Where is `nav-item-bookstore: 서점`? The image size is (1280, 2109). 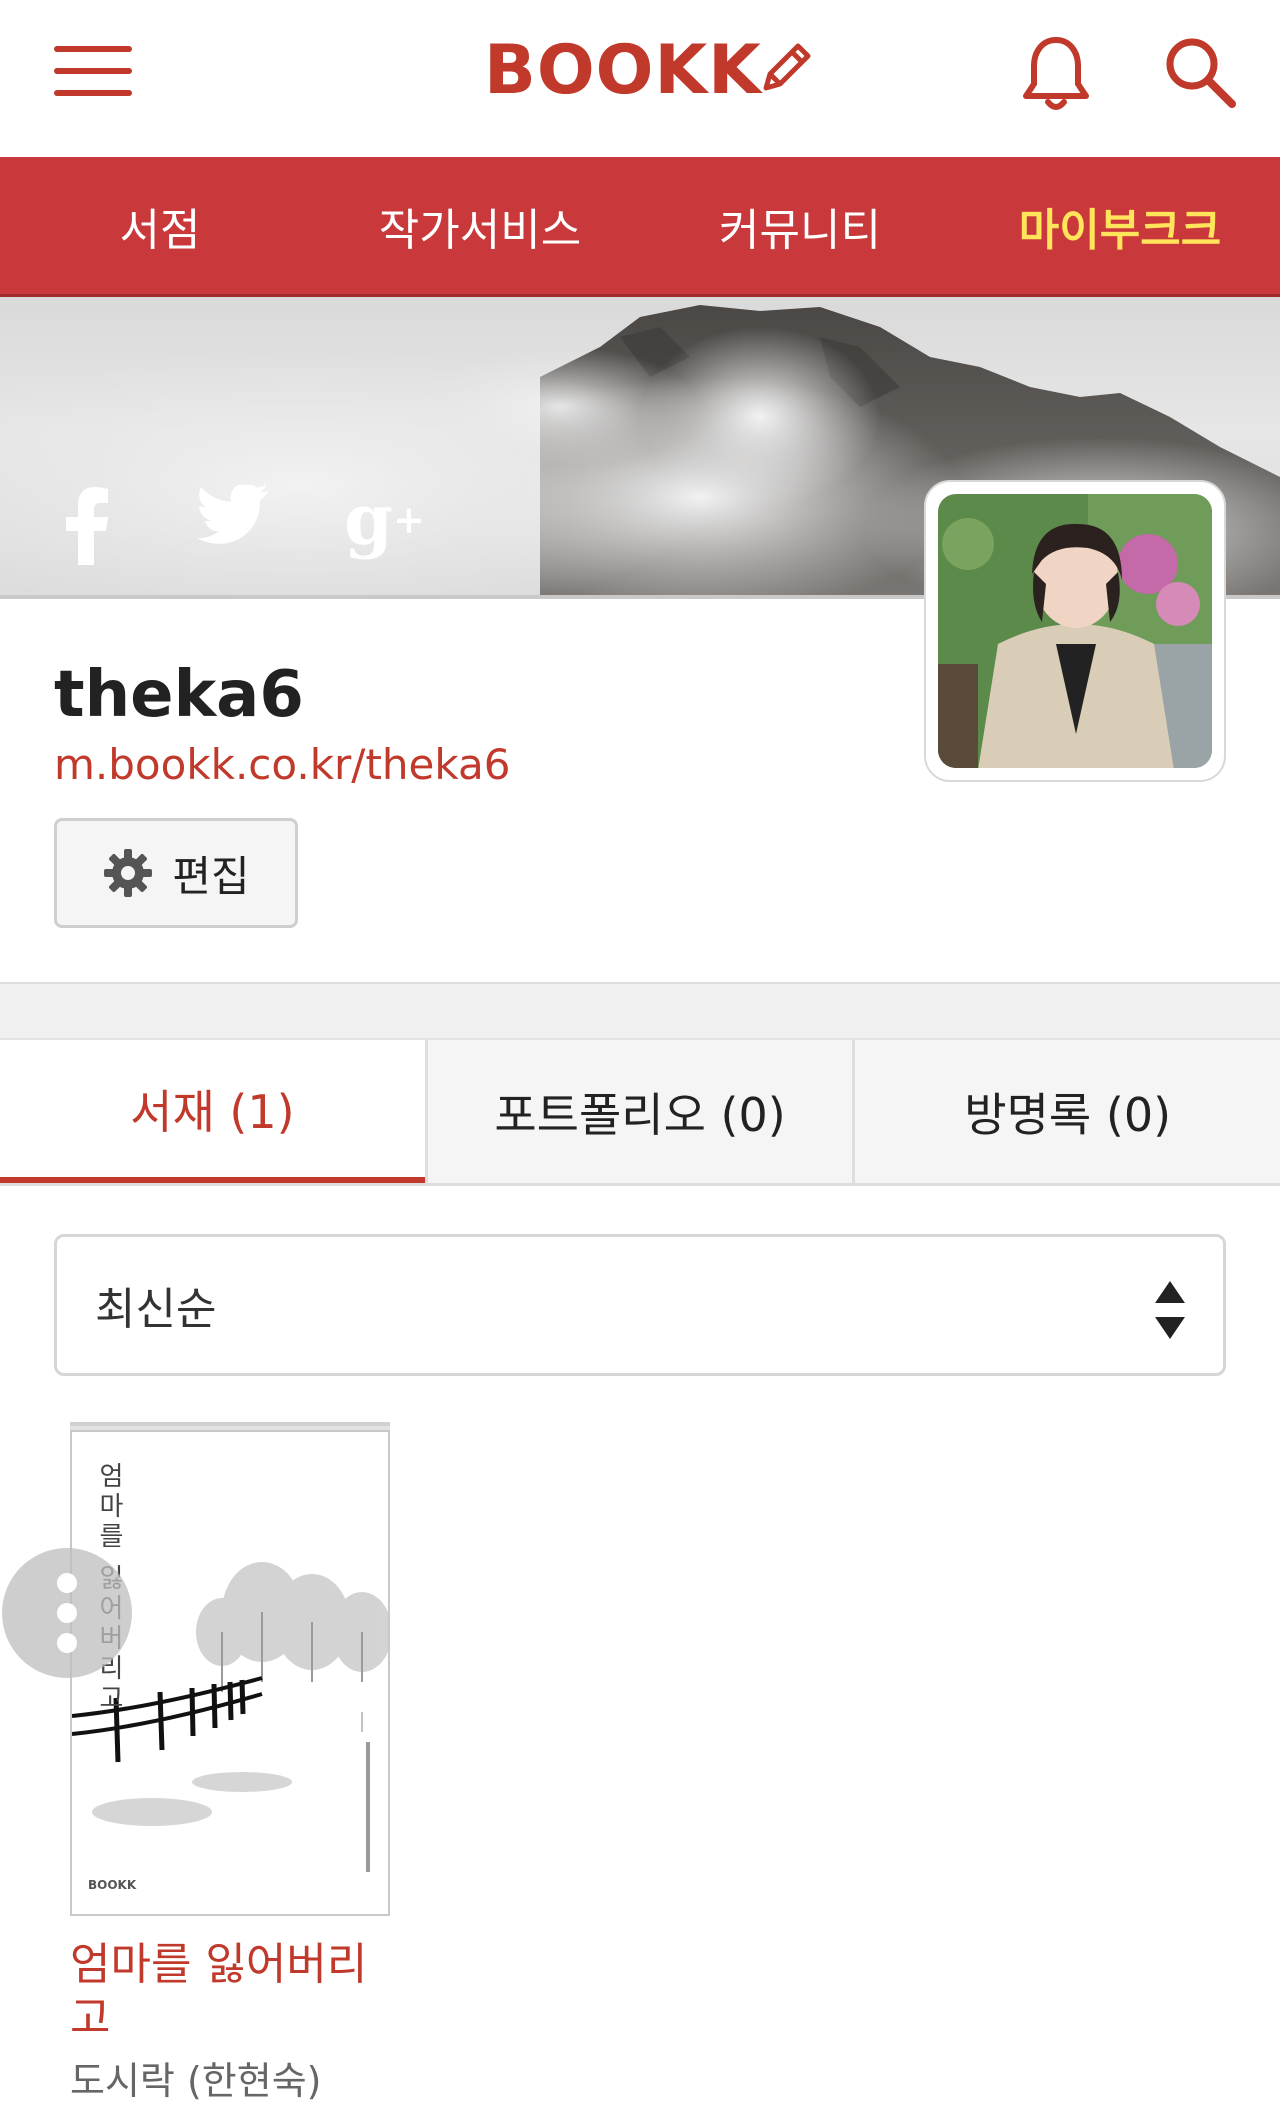
nav-item-bookstore: 서점 is located at coordinates (160, 225).